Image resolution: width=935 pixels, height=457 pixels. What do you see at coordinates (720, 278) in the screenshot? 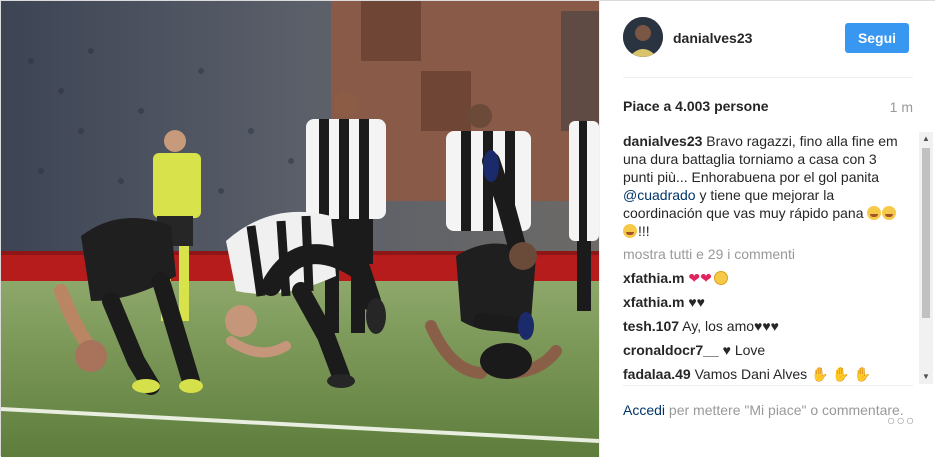
I see `smile-emoji-icon` at bounding box center [720, 278].